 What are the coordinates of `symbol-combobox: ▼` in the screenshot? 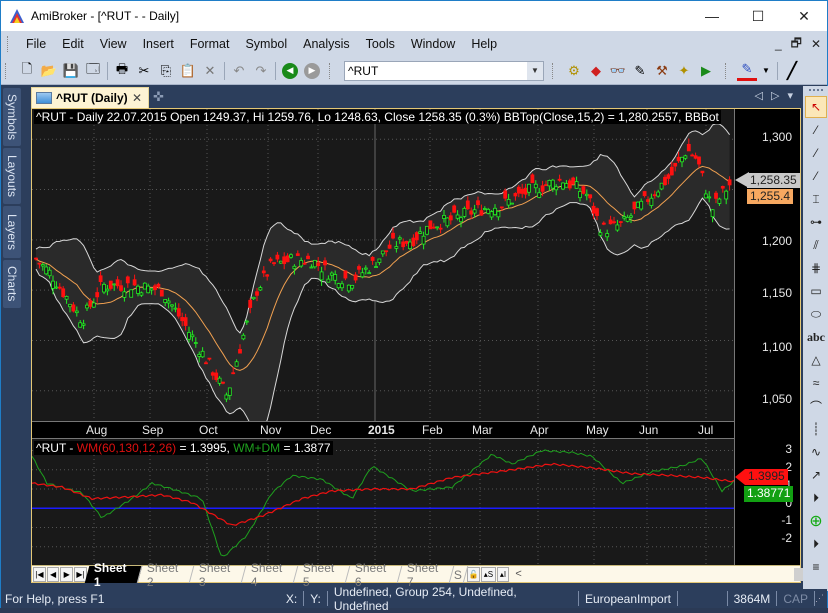 It's located at (444, 70).